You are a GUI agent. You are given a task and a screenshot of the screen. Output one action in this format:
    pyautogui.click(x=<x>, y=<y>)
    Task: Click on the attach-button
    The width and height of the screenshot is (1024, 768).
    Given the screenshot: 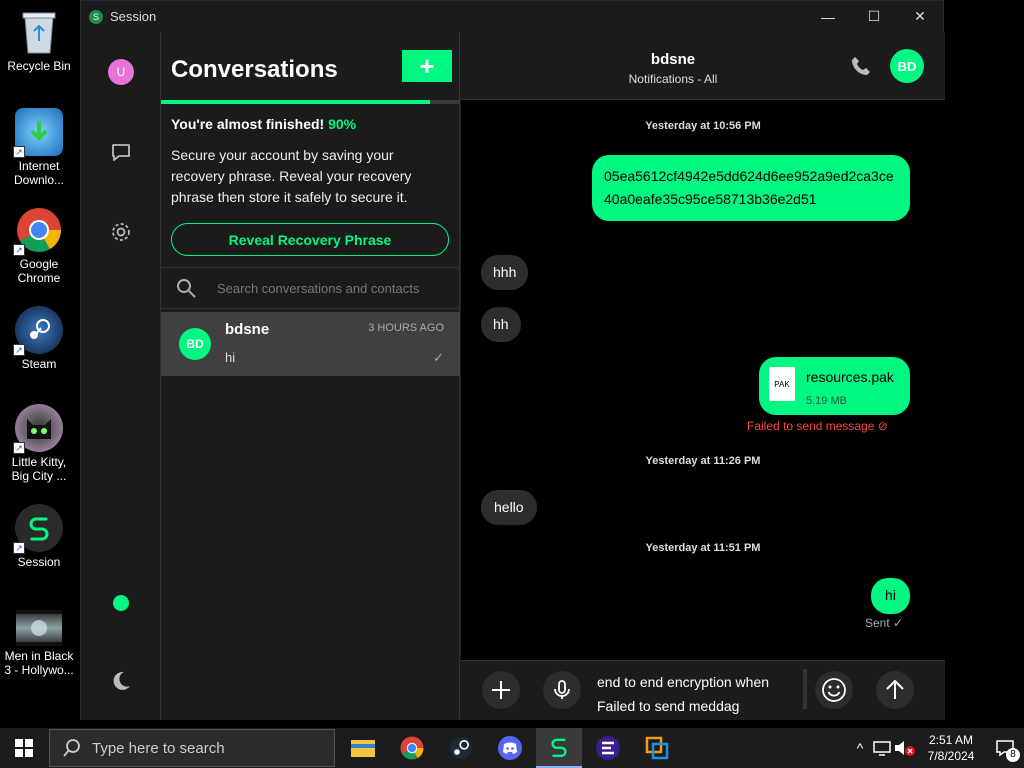 What is the action you would take?
    pyautogui.click(x=501, y=690)
    